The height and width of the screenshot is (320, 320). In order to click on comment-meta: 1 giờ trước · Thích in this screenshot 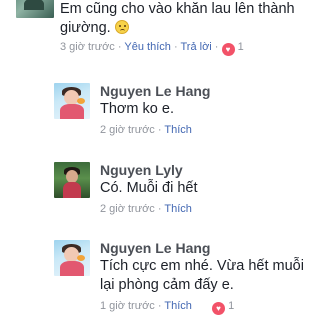, I will do `click(146, 306)`.